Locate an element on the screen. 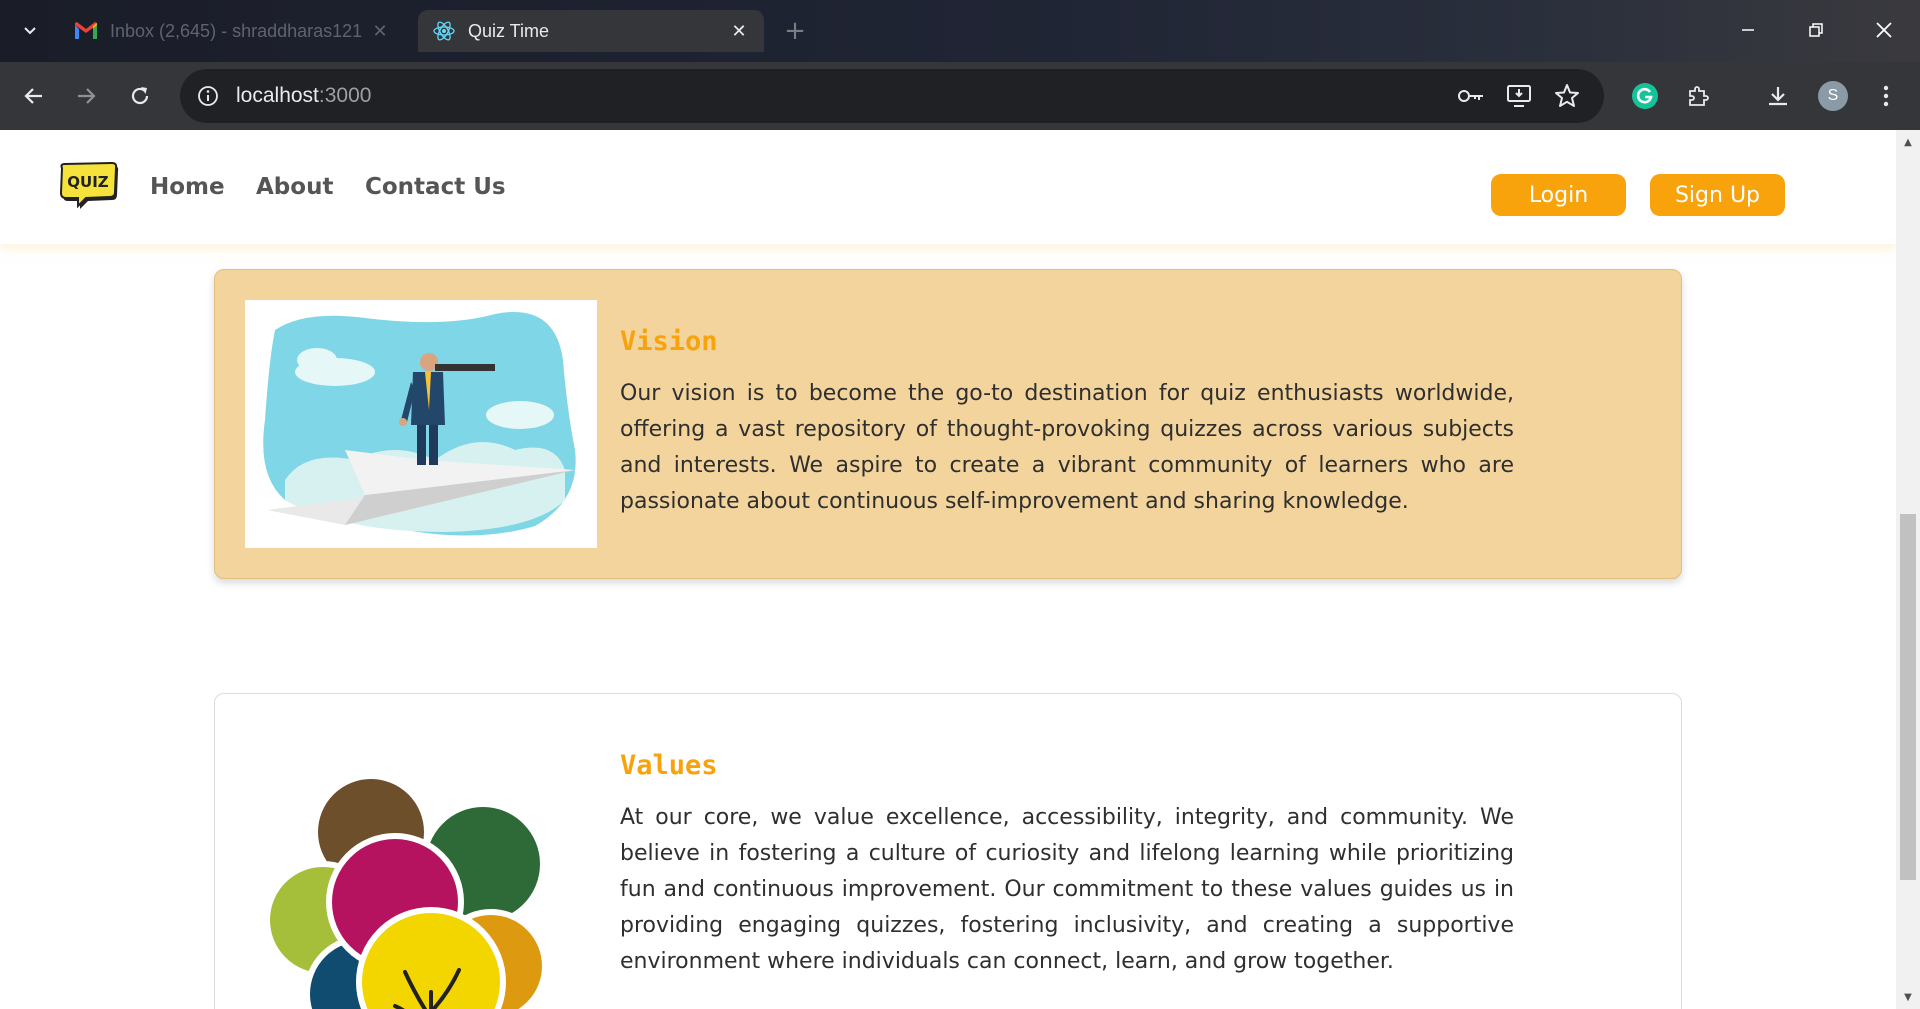 The width and height of the screenshot is (1920, 1009). nav-link-home: Home is located at coordinates (187, 187).